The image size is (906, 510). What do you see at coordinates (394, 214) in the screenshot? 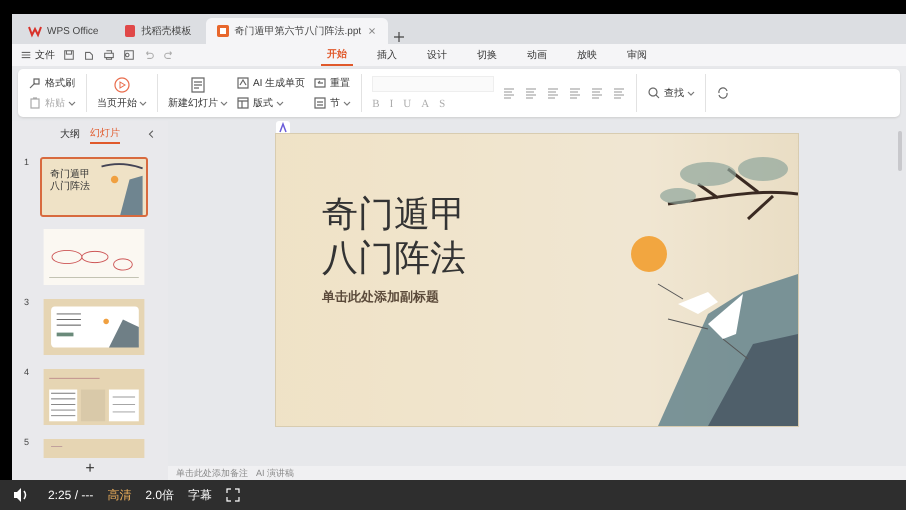
I see `slide-title: 奇门遁甲` at bounding box center [394, 214].